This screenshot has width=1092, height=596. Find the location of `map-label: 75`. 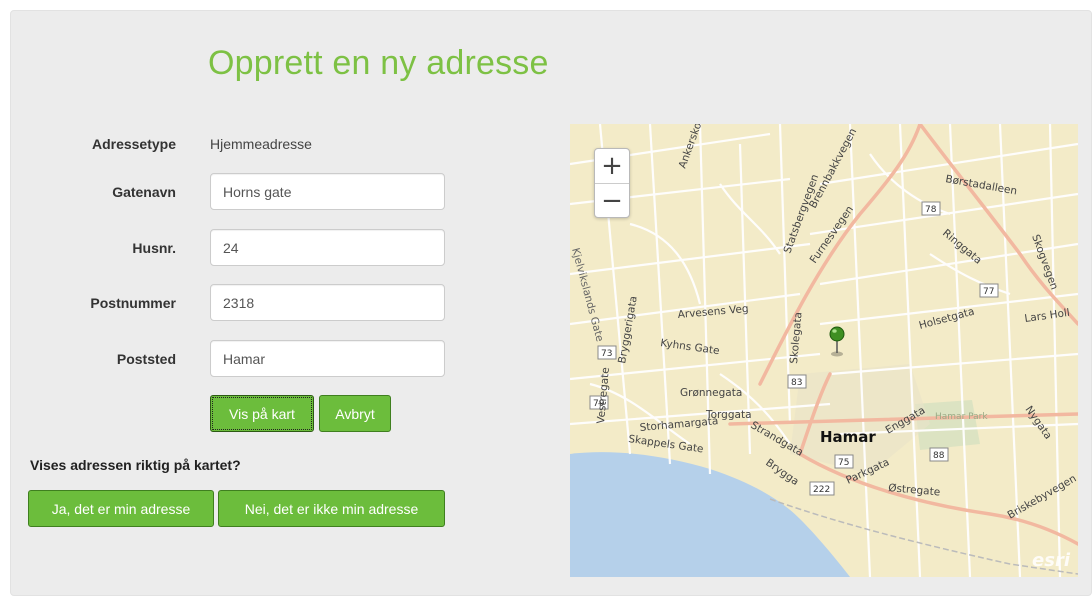

map-label: 75 is located at coordinates (843, 463).